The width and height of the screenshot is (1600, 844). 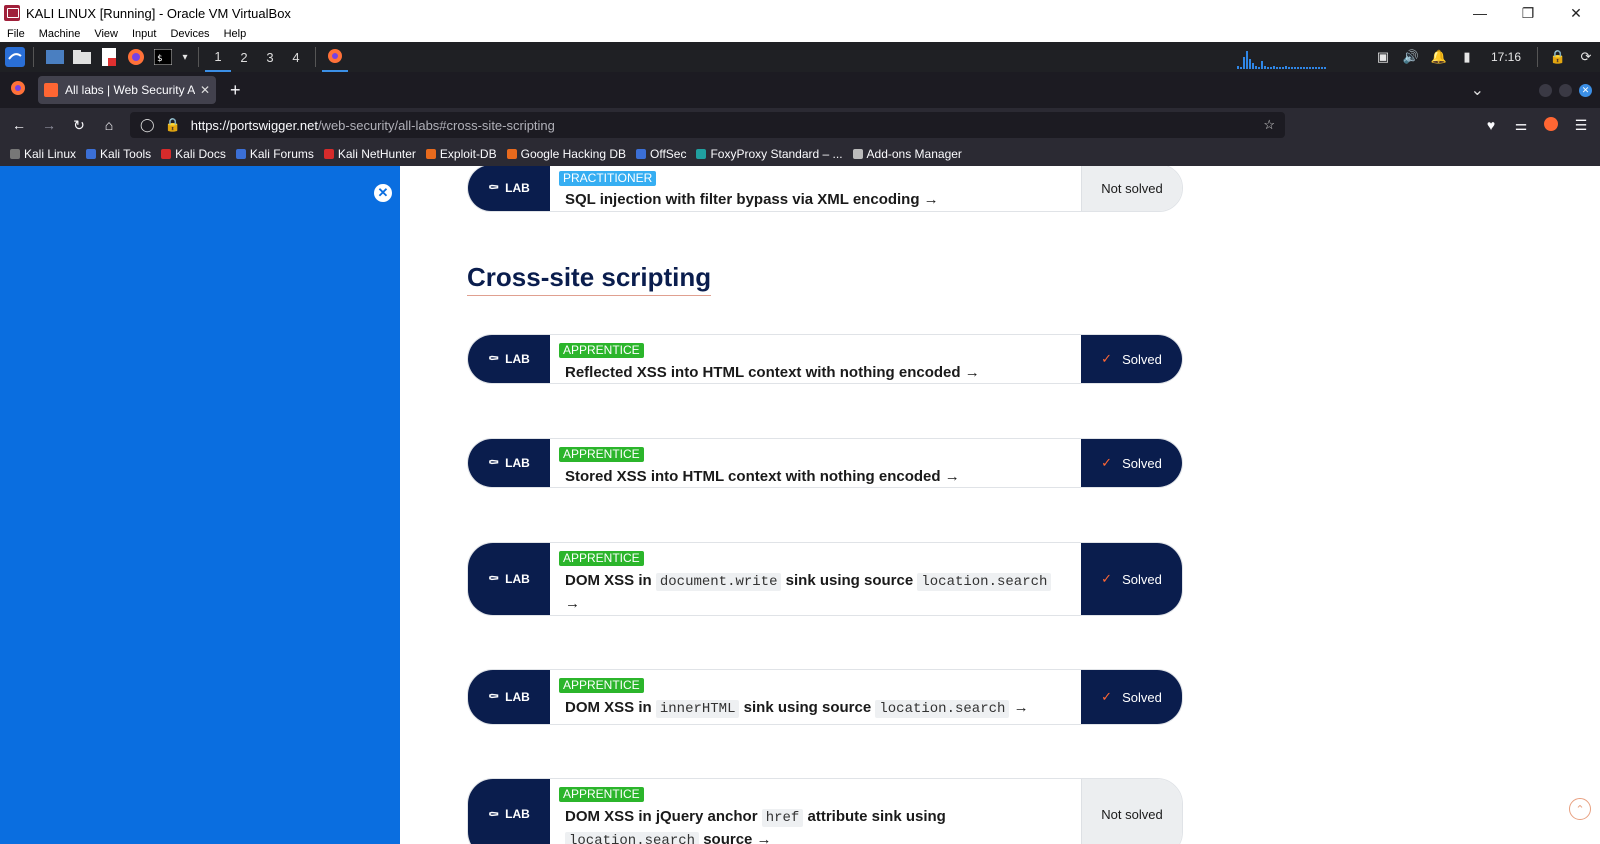 I want to click on bookmark-offsec: OffSec, so click(x=661, y=154).